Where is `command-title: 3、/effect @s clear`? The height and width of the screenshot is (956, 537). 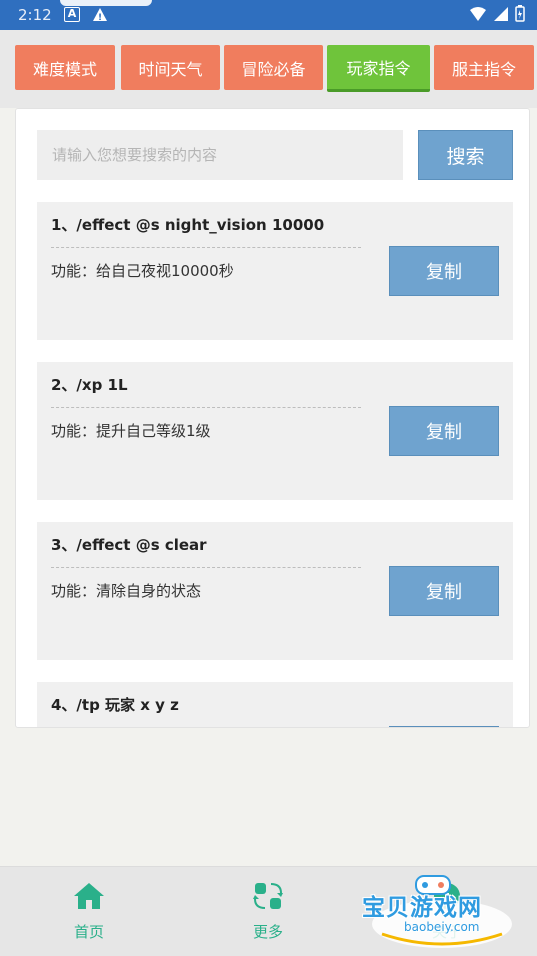
command-title: 3、/effect @s clear is located at coordinates (129, 545).